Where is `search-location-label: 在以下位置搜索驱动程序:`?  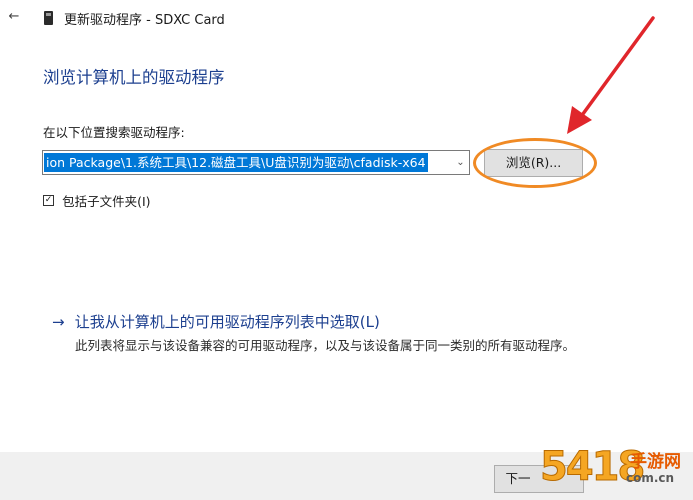
search-location-label: 在以下位置搜索驱动程序: is located at coordinates (114, 132).